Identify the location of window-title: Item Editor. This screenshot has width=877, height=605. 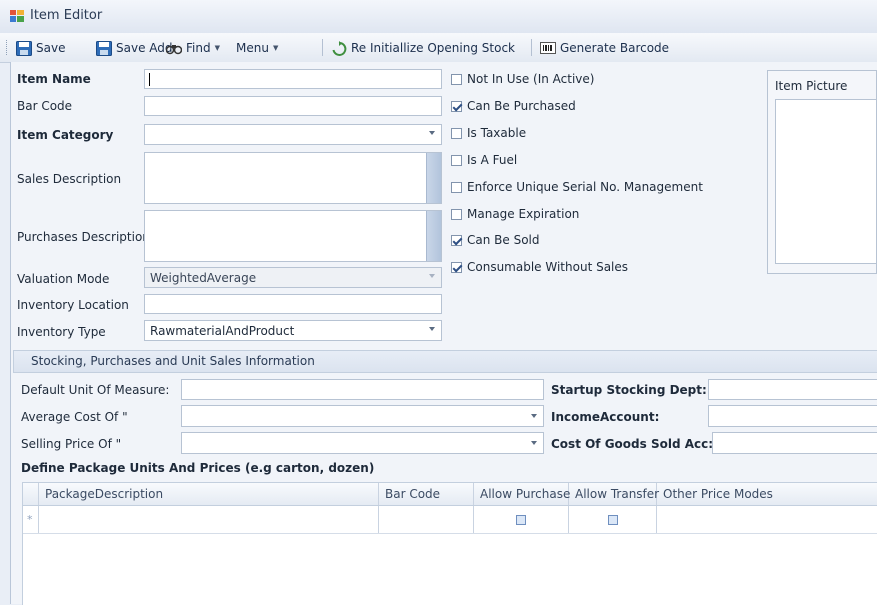
(66, 15).